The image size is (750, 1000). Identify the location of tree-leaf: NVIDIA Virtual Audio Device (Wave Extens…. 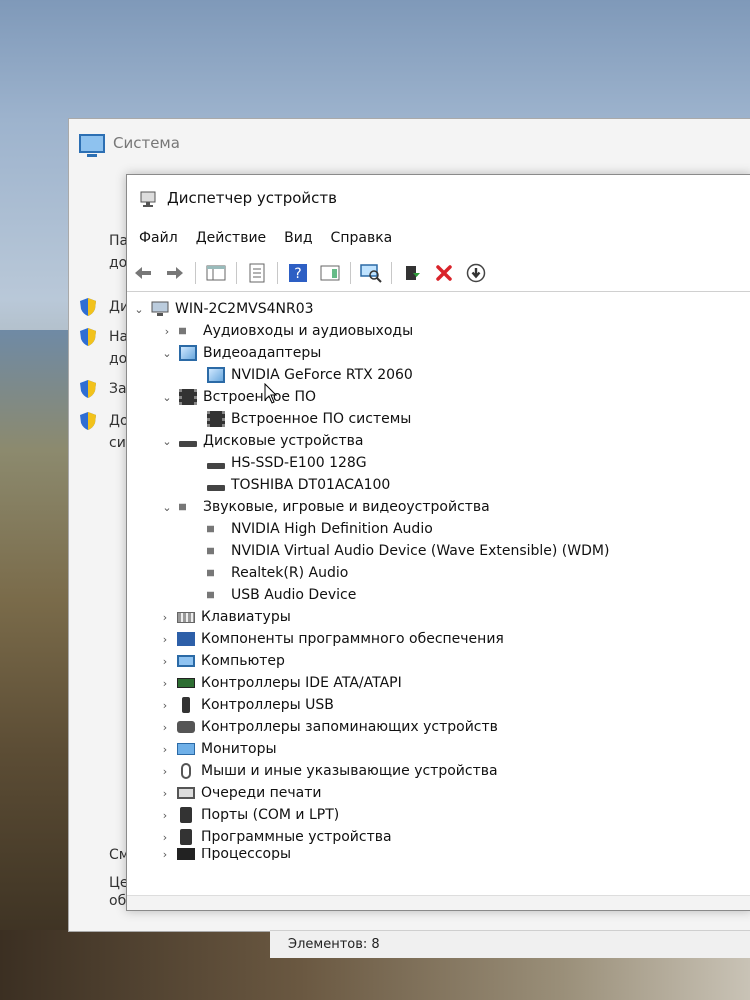
(438, 551).